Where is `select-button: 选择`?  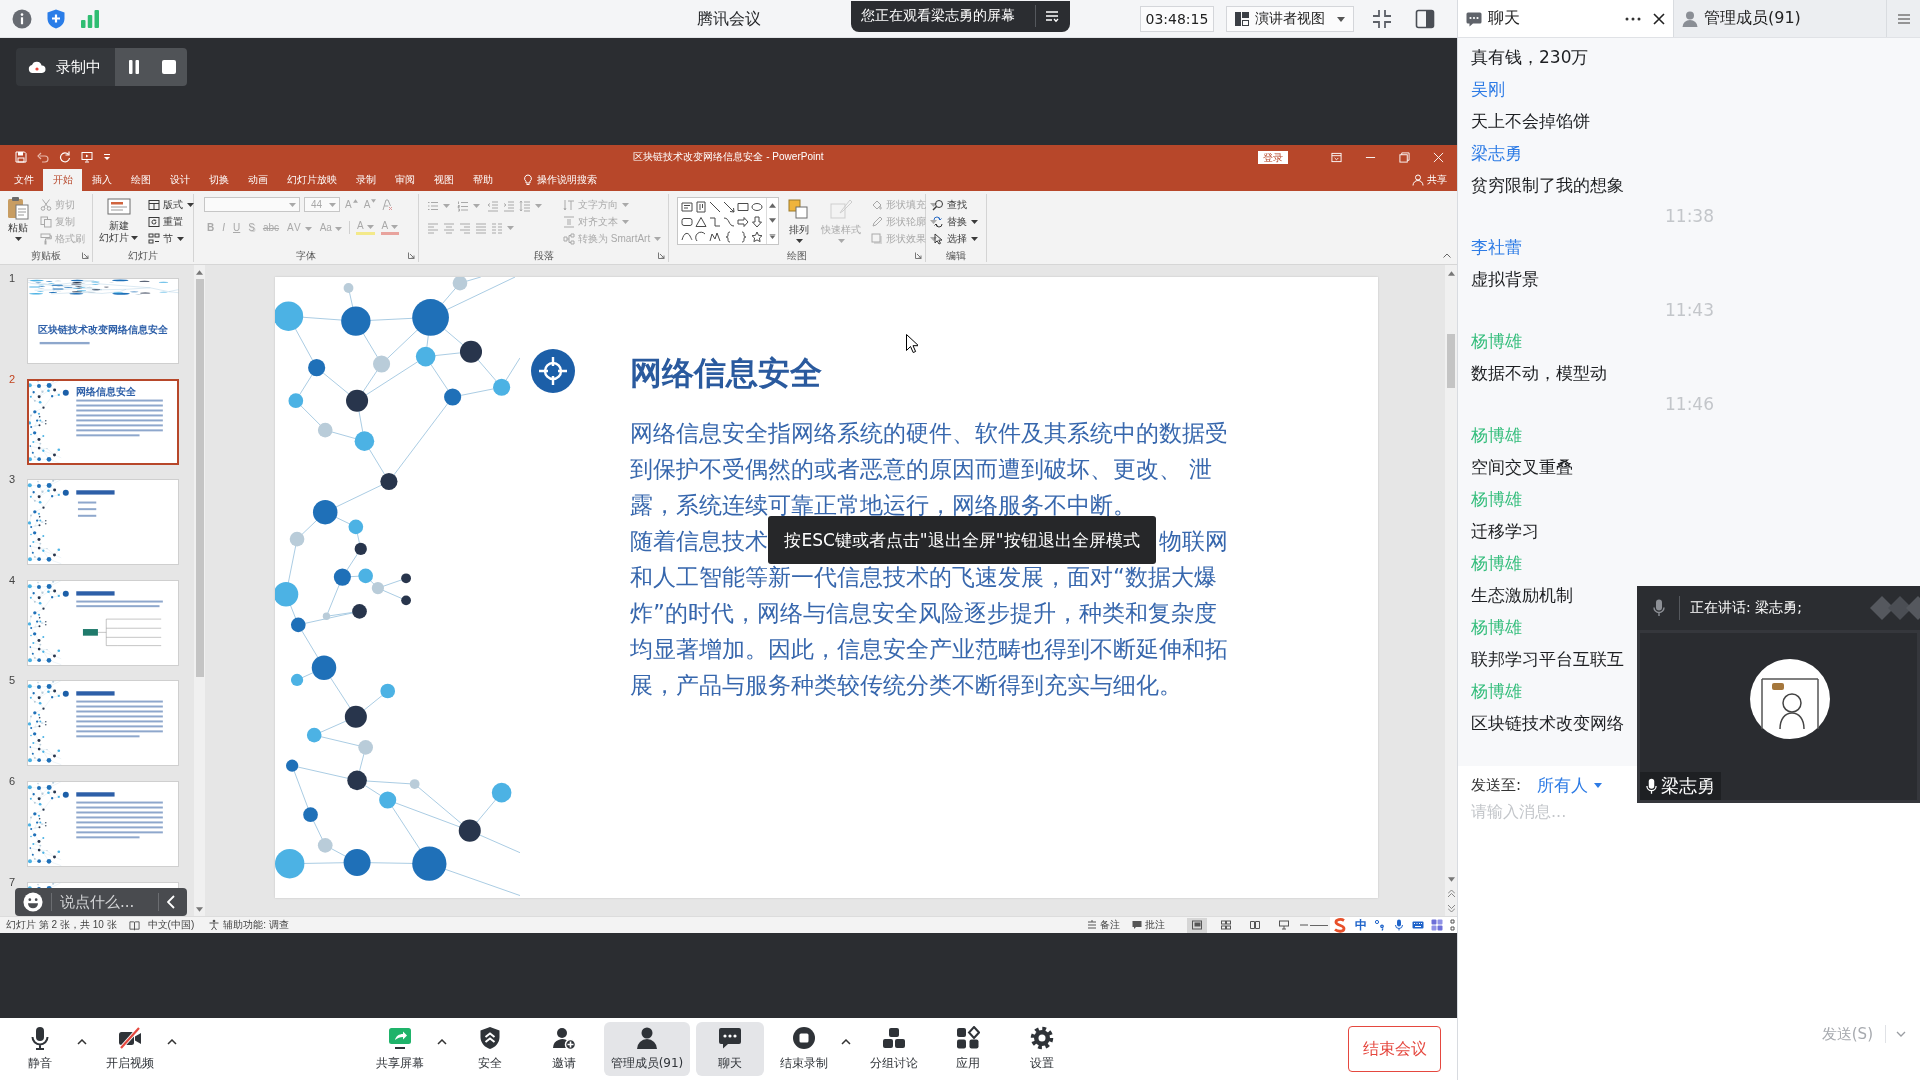
select-button: 选择 is located at coordinates (955, 238).